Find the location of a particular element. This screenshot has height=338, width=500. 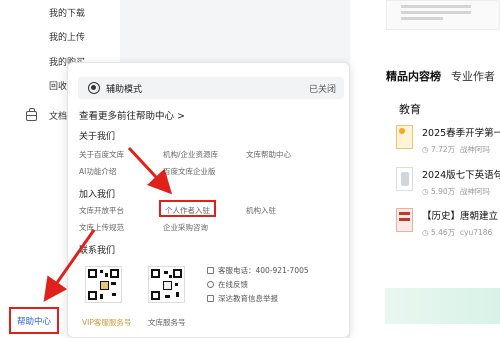

link-enterprise: 百度文库企业版 is located at coordinates (189, 171).